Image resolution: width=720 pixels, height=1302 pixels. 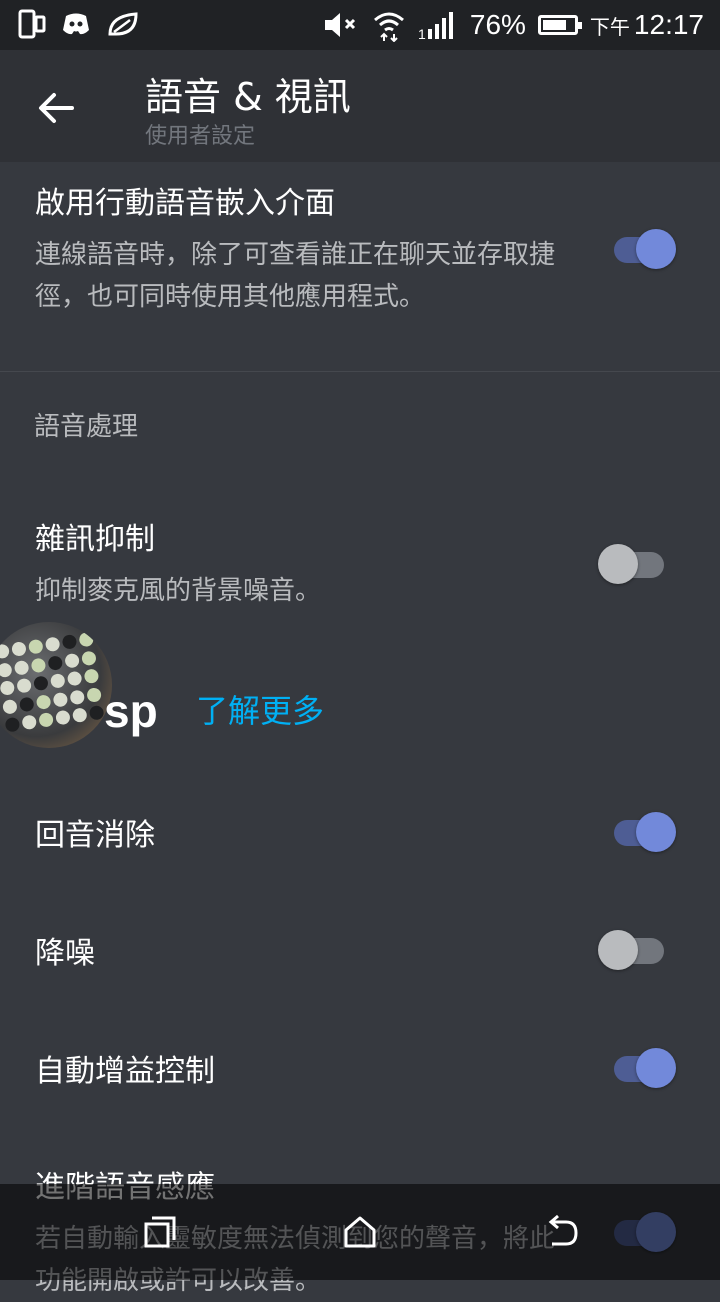 I want to click on battery-icon, so click(x=559, y=25).